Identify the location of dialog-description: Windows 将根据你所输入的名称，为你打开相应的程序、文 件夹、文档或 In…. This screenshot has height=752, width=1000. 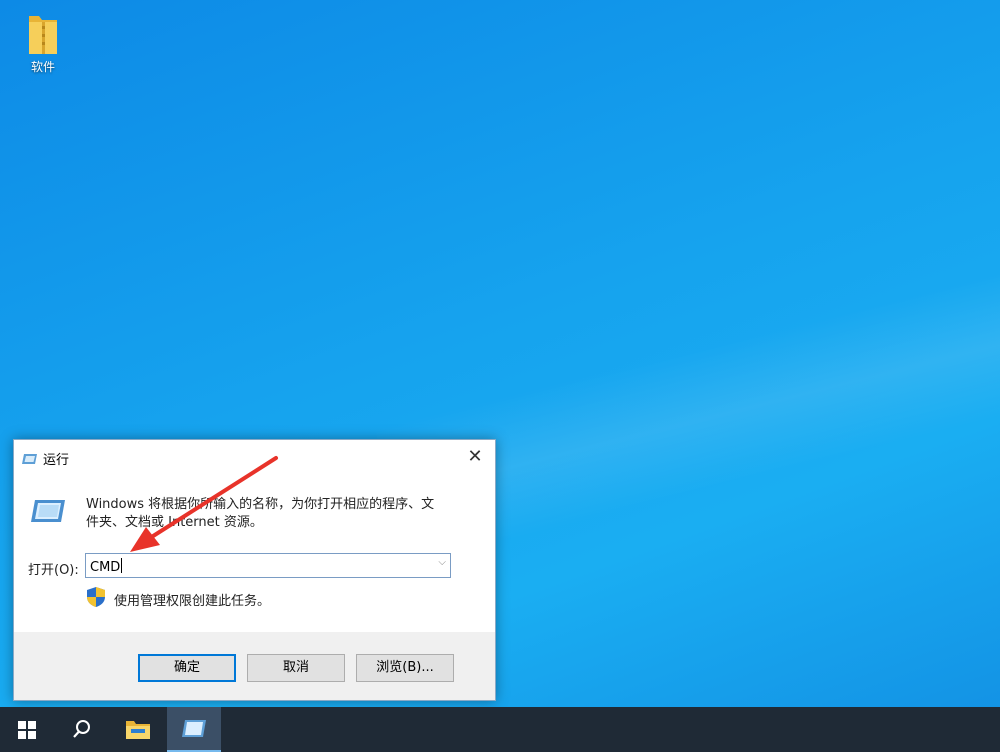
(281, 514).